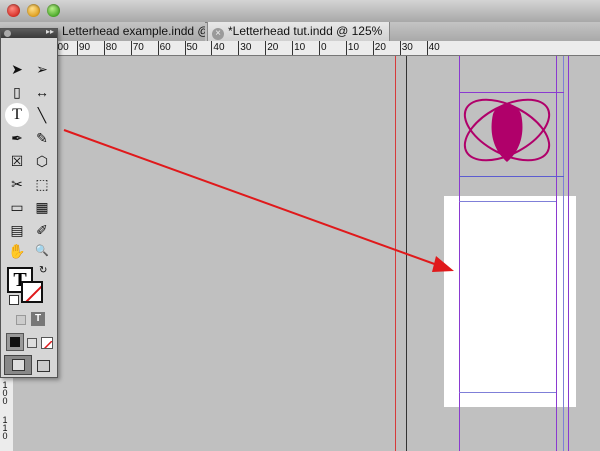  I want to click on view-mode-icon, so click(18, 365).